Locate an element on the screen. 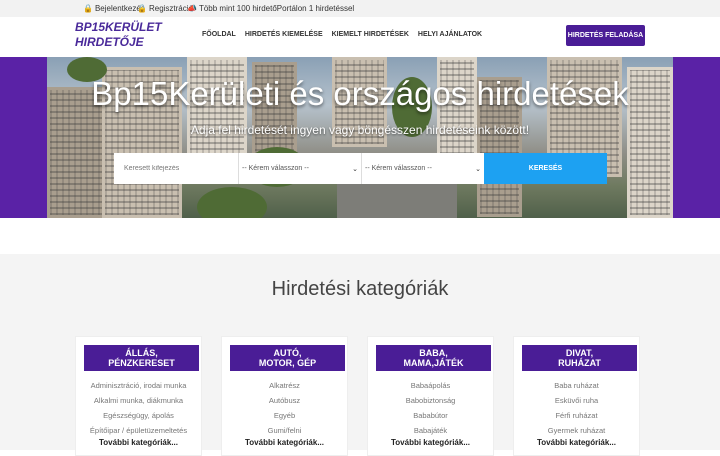 The width and height of the screenshot is (720, 456). nav-local-offers: HELYI AJÁNLATOK is located at coordinates (450, 34).